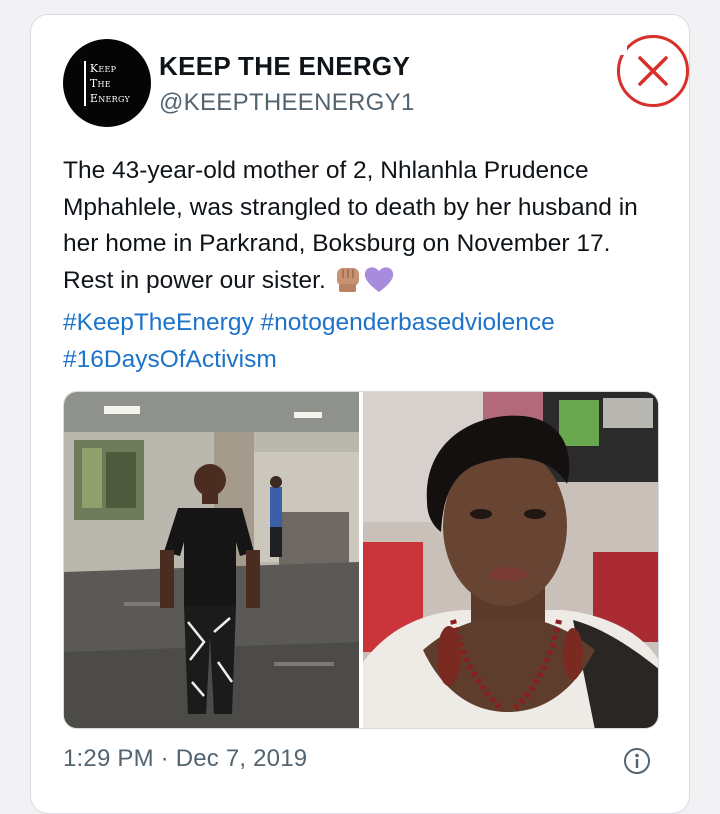  Describe the element at coordinates (408, 322) in the screenshot. I see `hashtag-notogenderbasedviolence: #notogenderbasedviolence` at that location.